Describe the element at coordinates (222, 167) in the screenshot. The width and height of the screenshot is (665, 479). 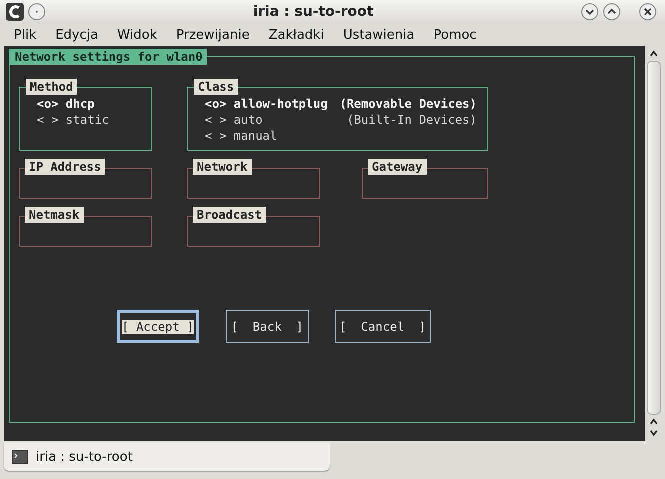
I see `field-label: Network` at that location.